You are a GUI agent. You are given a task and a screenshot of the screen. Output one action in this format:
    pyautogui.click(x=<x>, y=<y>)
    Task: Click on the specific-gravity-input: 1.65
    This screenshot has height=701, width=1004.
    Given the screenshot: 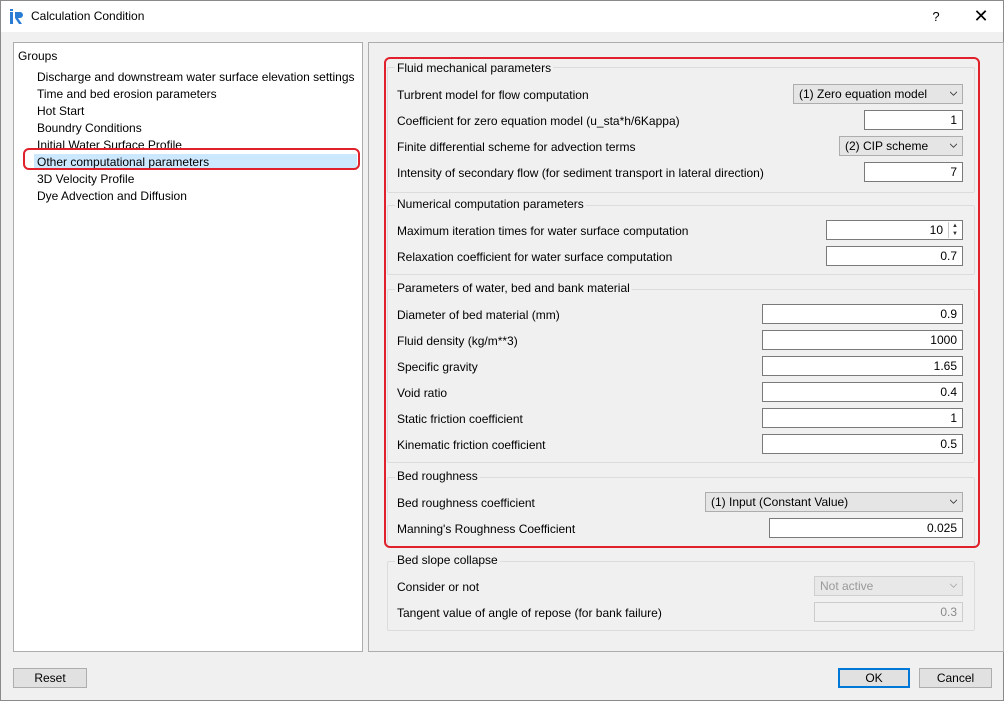 What is the action you would take?
    pyautogui.click(x=862, y=366)
    